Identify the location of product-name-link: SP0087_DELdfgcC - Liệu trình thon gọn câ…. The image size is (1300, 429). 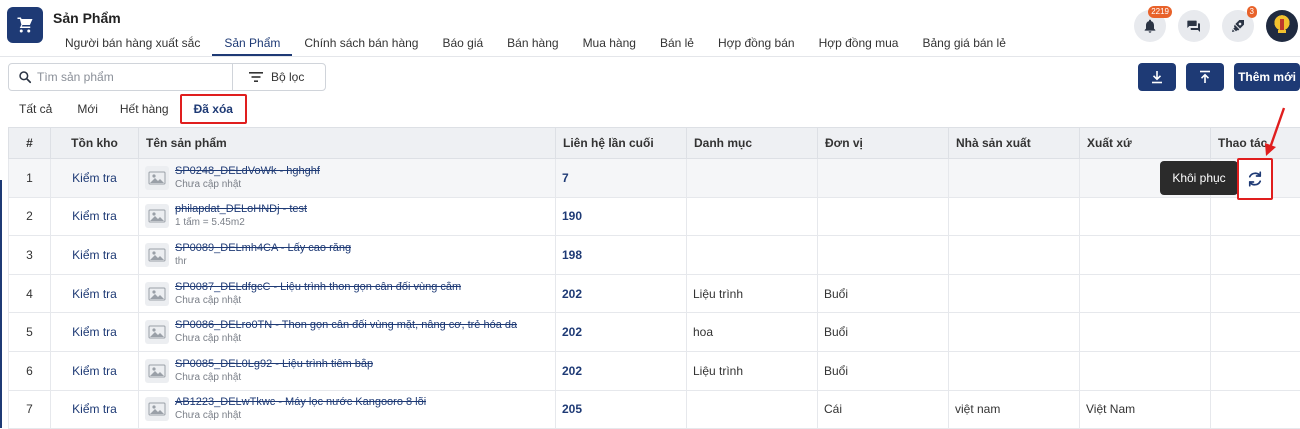
(318, 287).